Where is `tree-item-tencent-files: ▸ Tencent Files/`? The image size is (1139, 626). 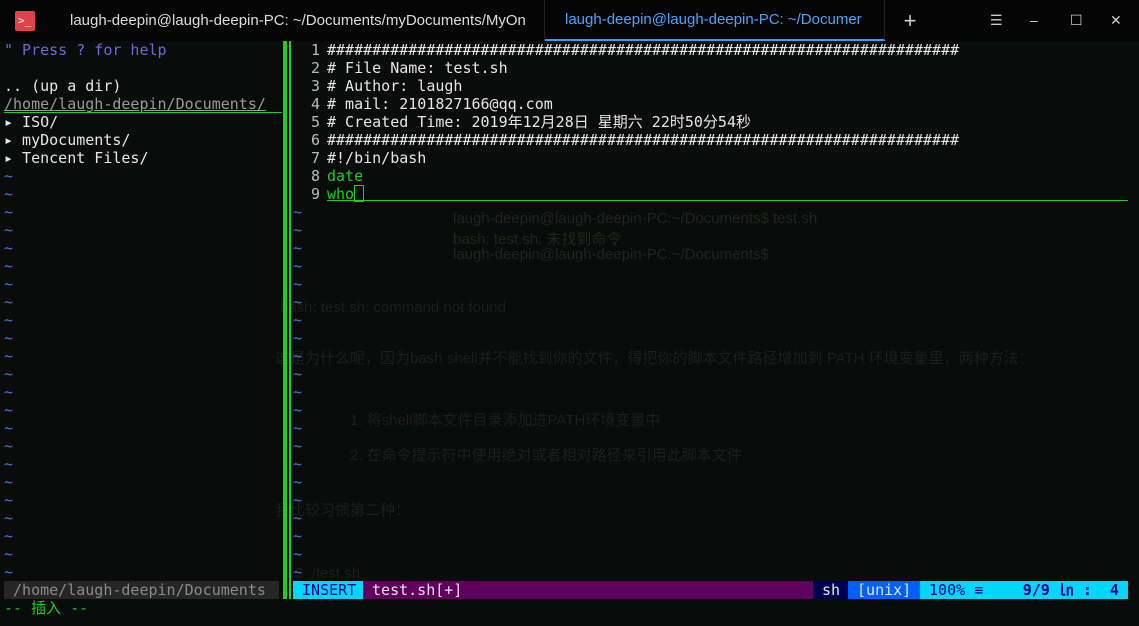
tree-item-tencent-files: ▸ Tencent Files/ is located at coordinates (76, 158).